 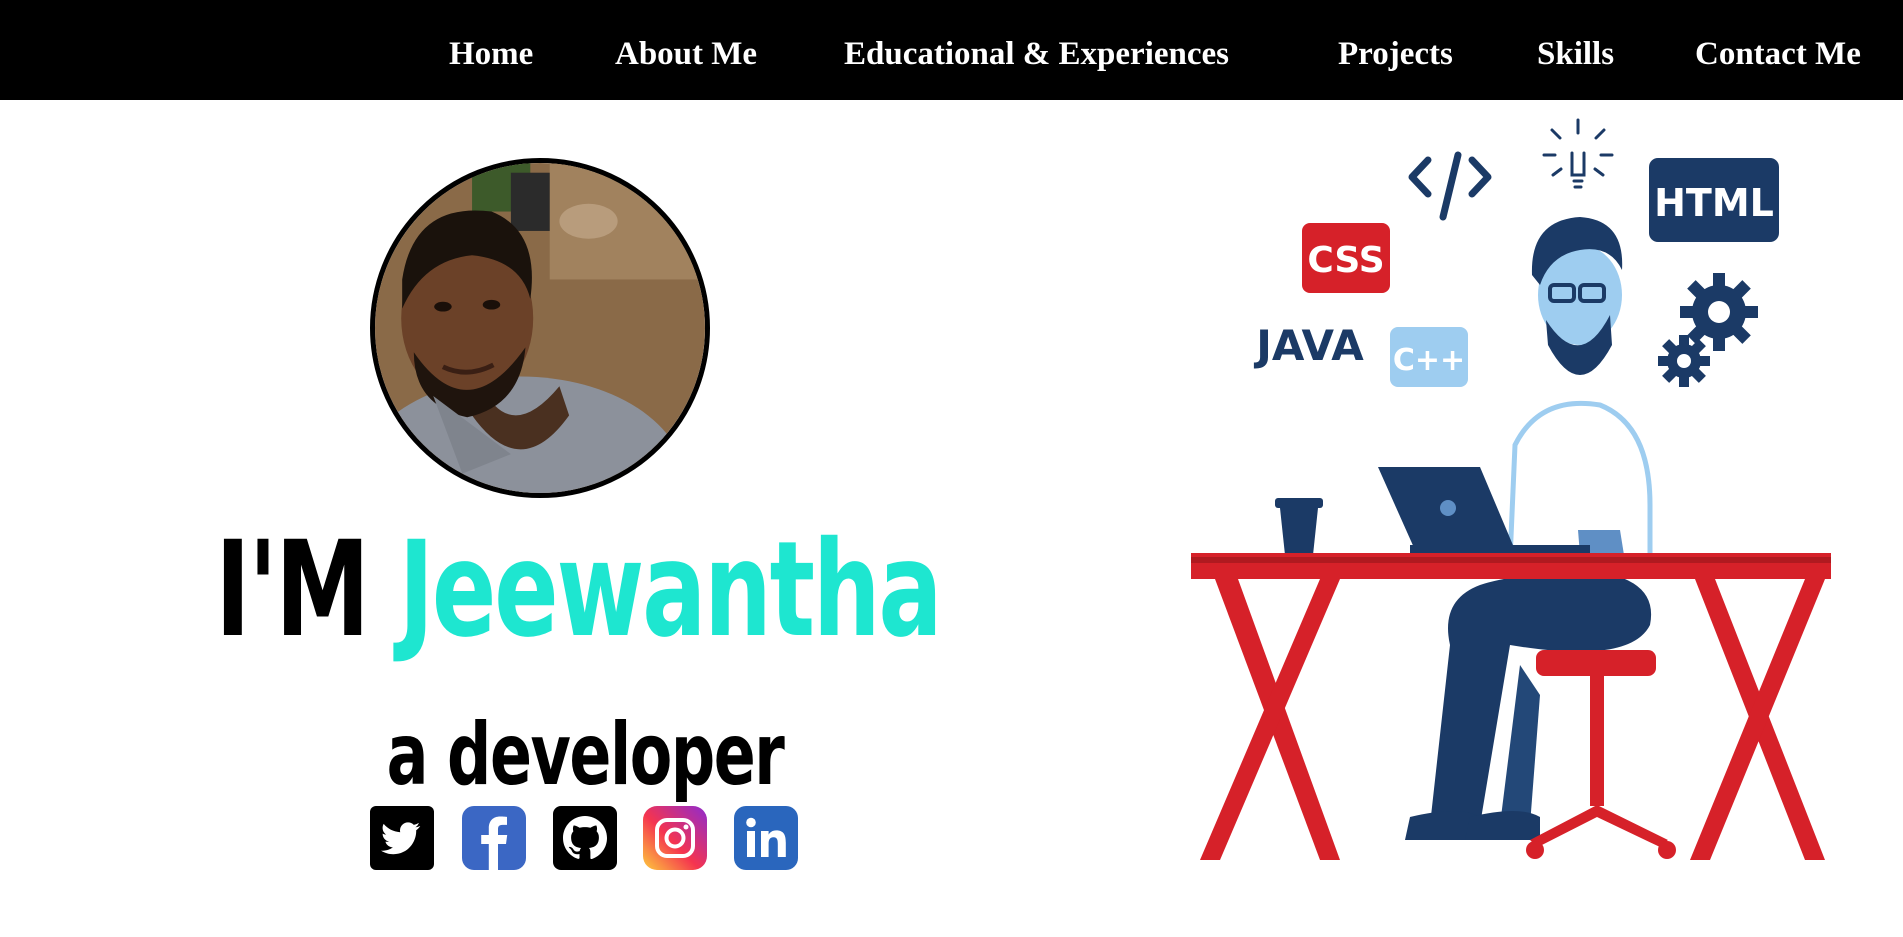 I want to click on twitter-icon, so click(x=402, y=838).